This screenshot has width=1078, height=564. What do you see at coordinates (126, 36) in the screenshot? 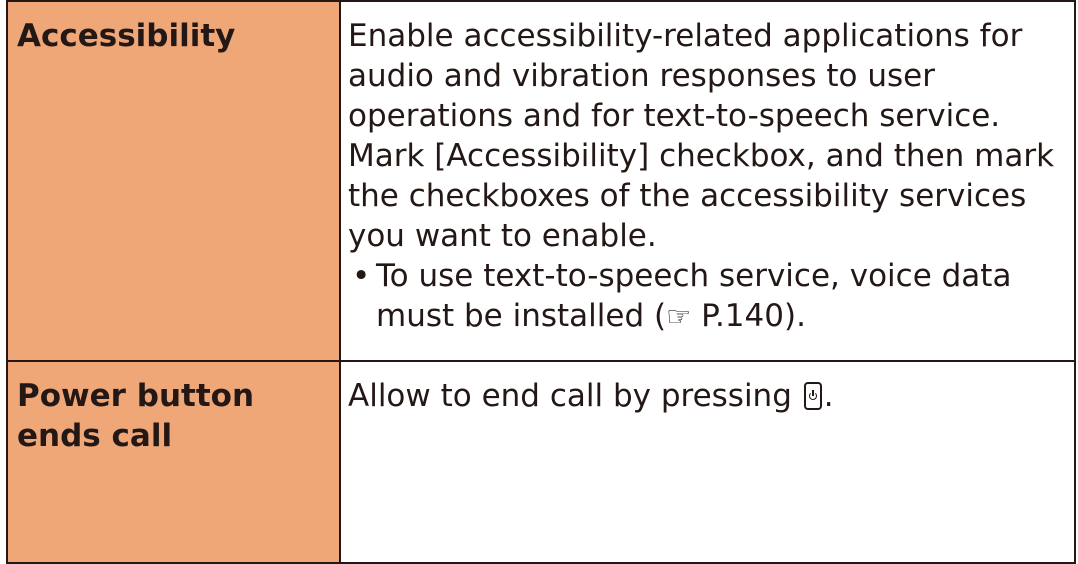
I see `setting-name-accessibility: Accessibility` at bounding box center [126, 36].